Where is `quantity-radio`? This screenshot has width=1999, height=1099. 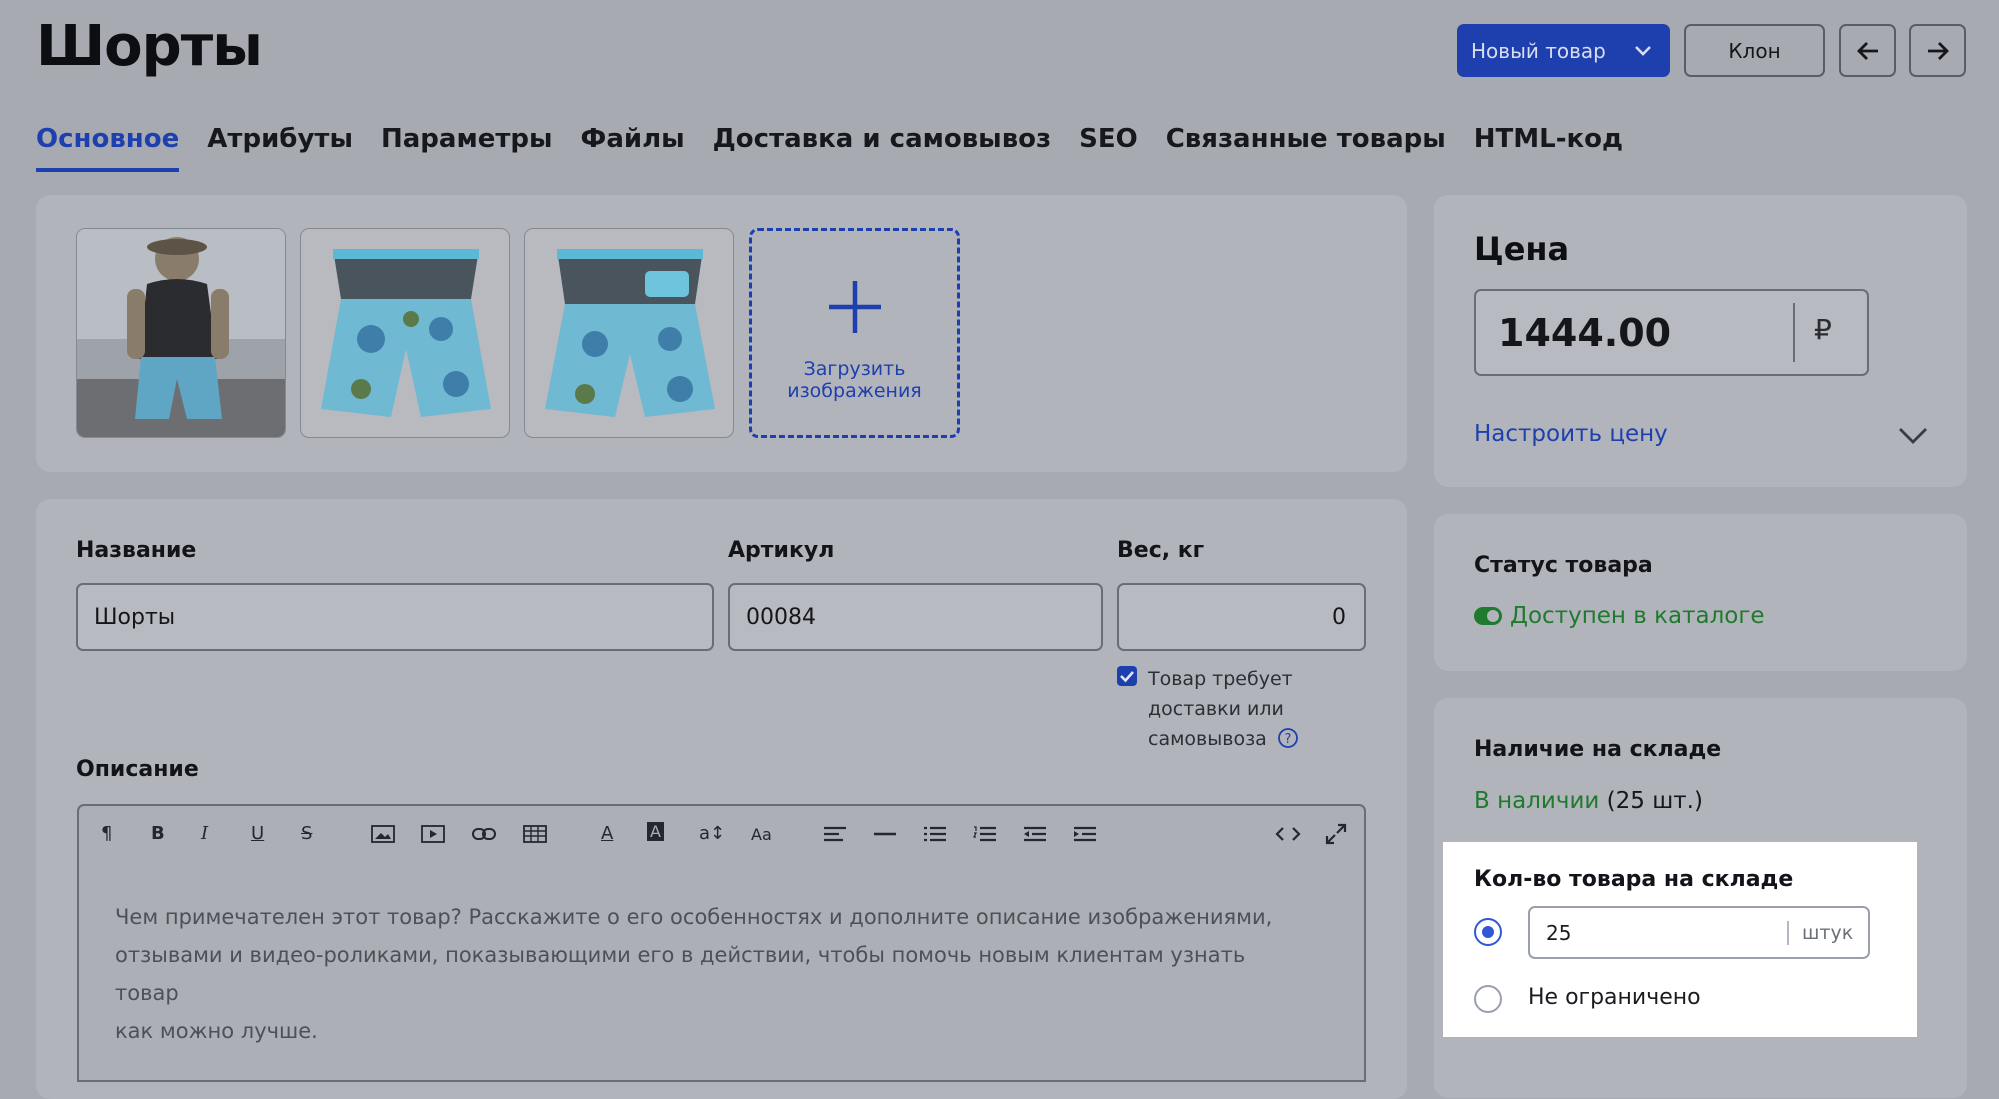
quantity-radio is located at coordinates (1488, 932).